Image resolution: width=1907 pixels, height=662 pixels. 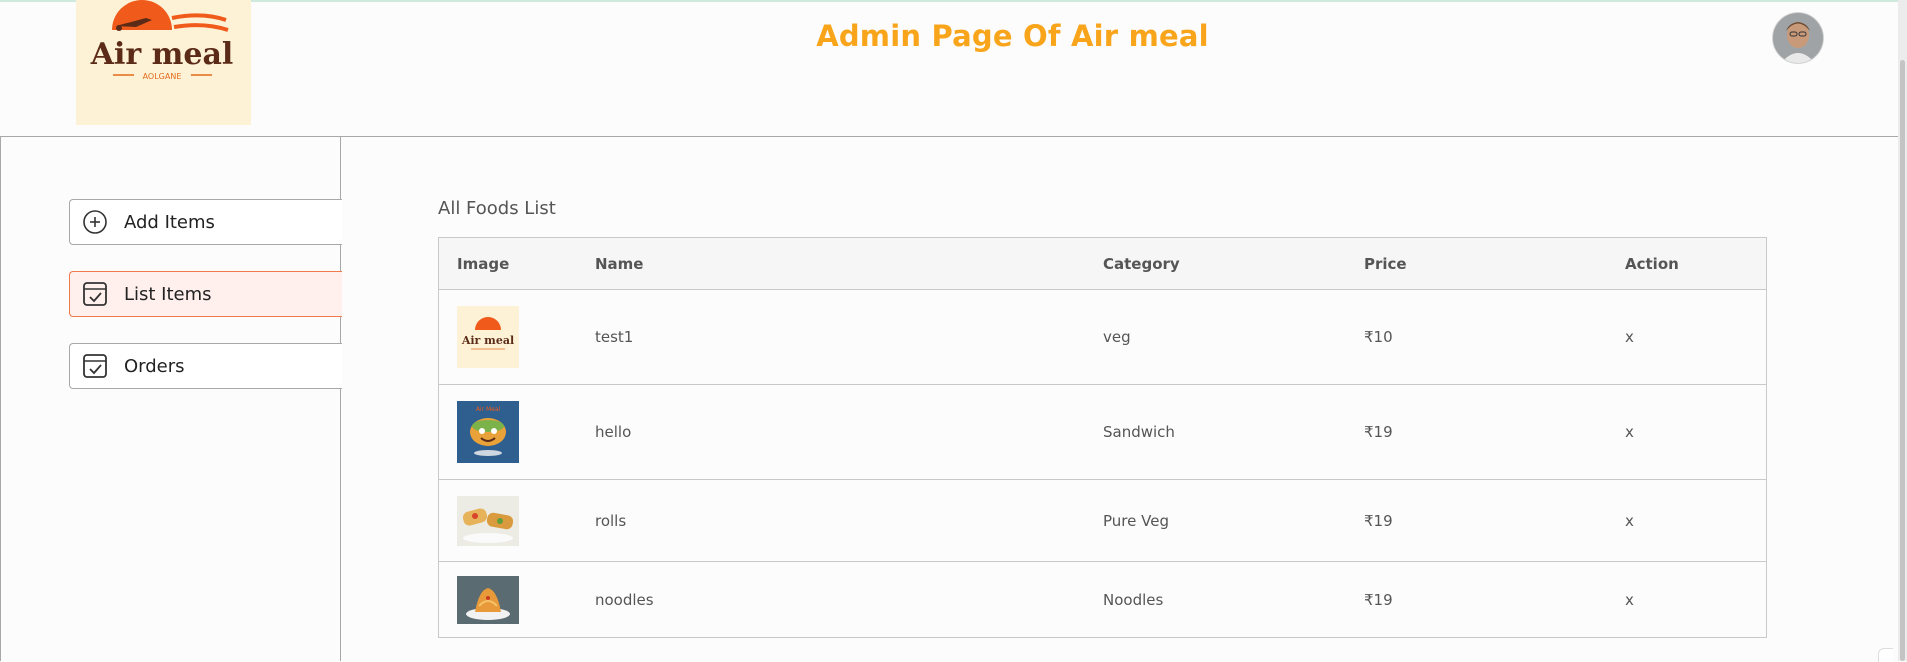 What do you see at coordinates (1136, 520) in the screenshot?
I see `food-category: Pure Veg` at bounding box center [1136, 520].